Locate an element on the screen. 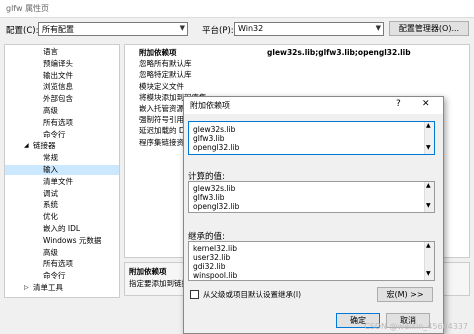 This screenshot has width=474, height=334. tree-item: 输入 is located at coordinates (62, 170).